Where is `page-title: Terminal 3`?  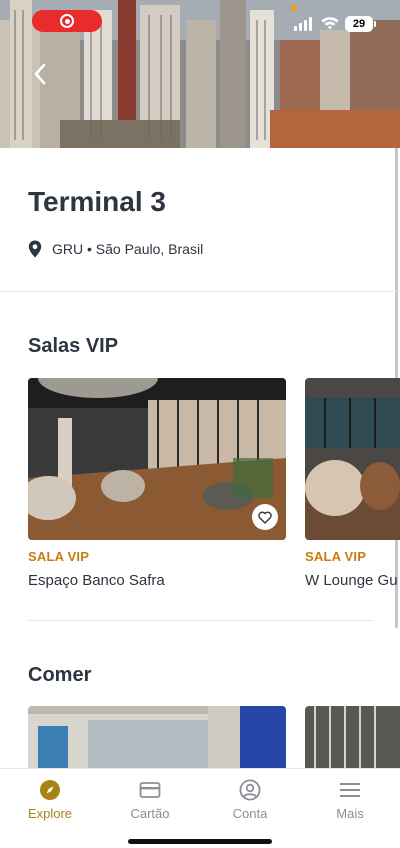 page-title: Terminal 3 is located at coordinates (97, 201).